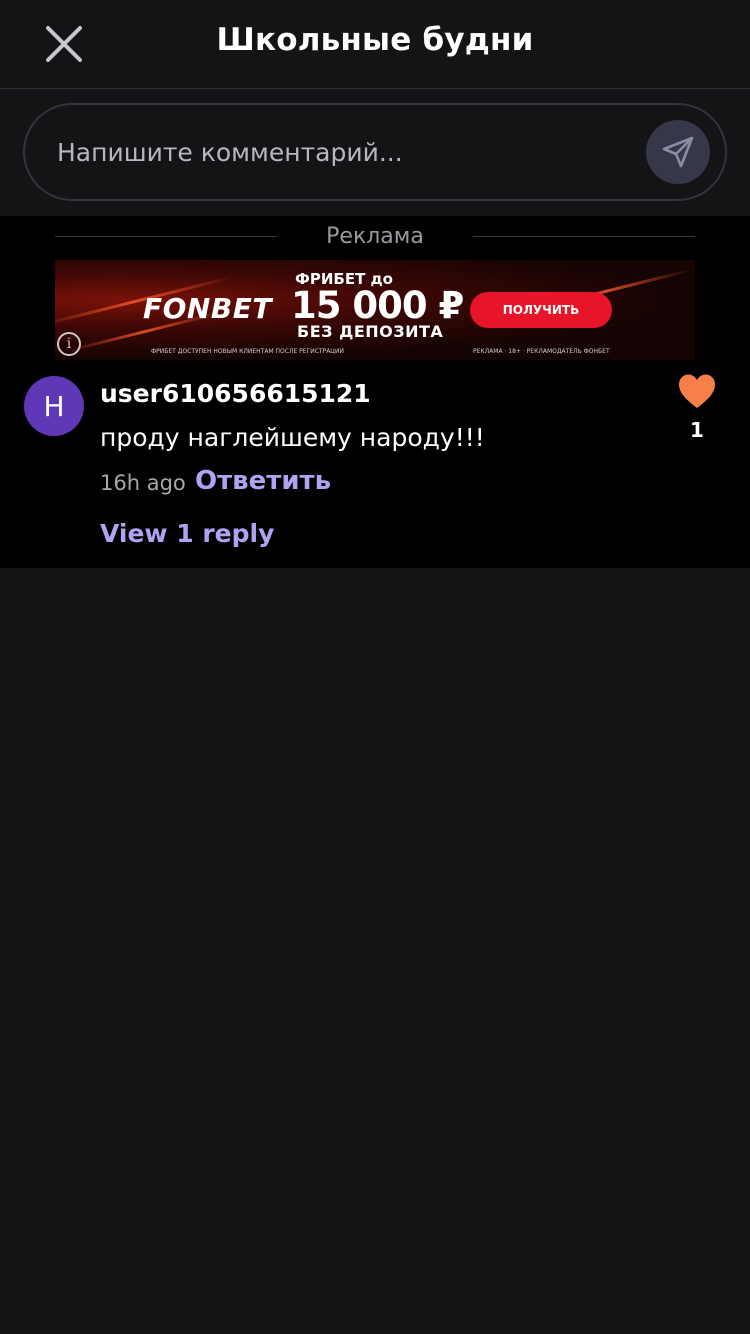 The width and height of the screenshot is (750, 1334). I want to click on page-title: Школьные будни, so click(375, 40).